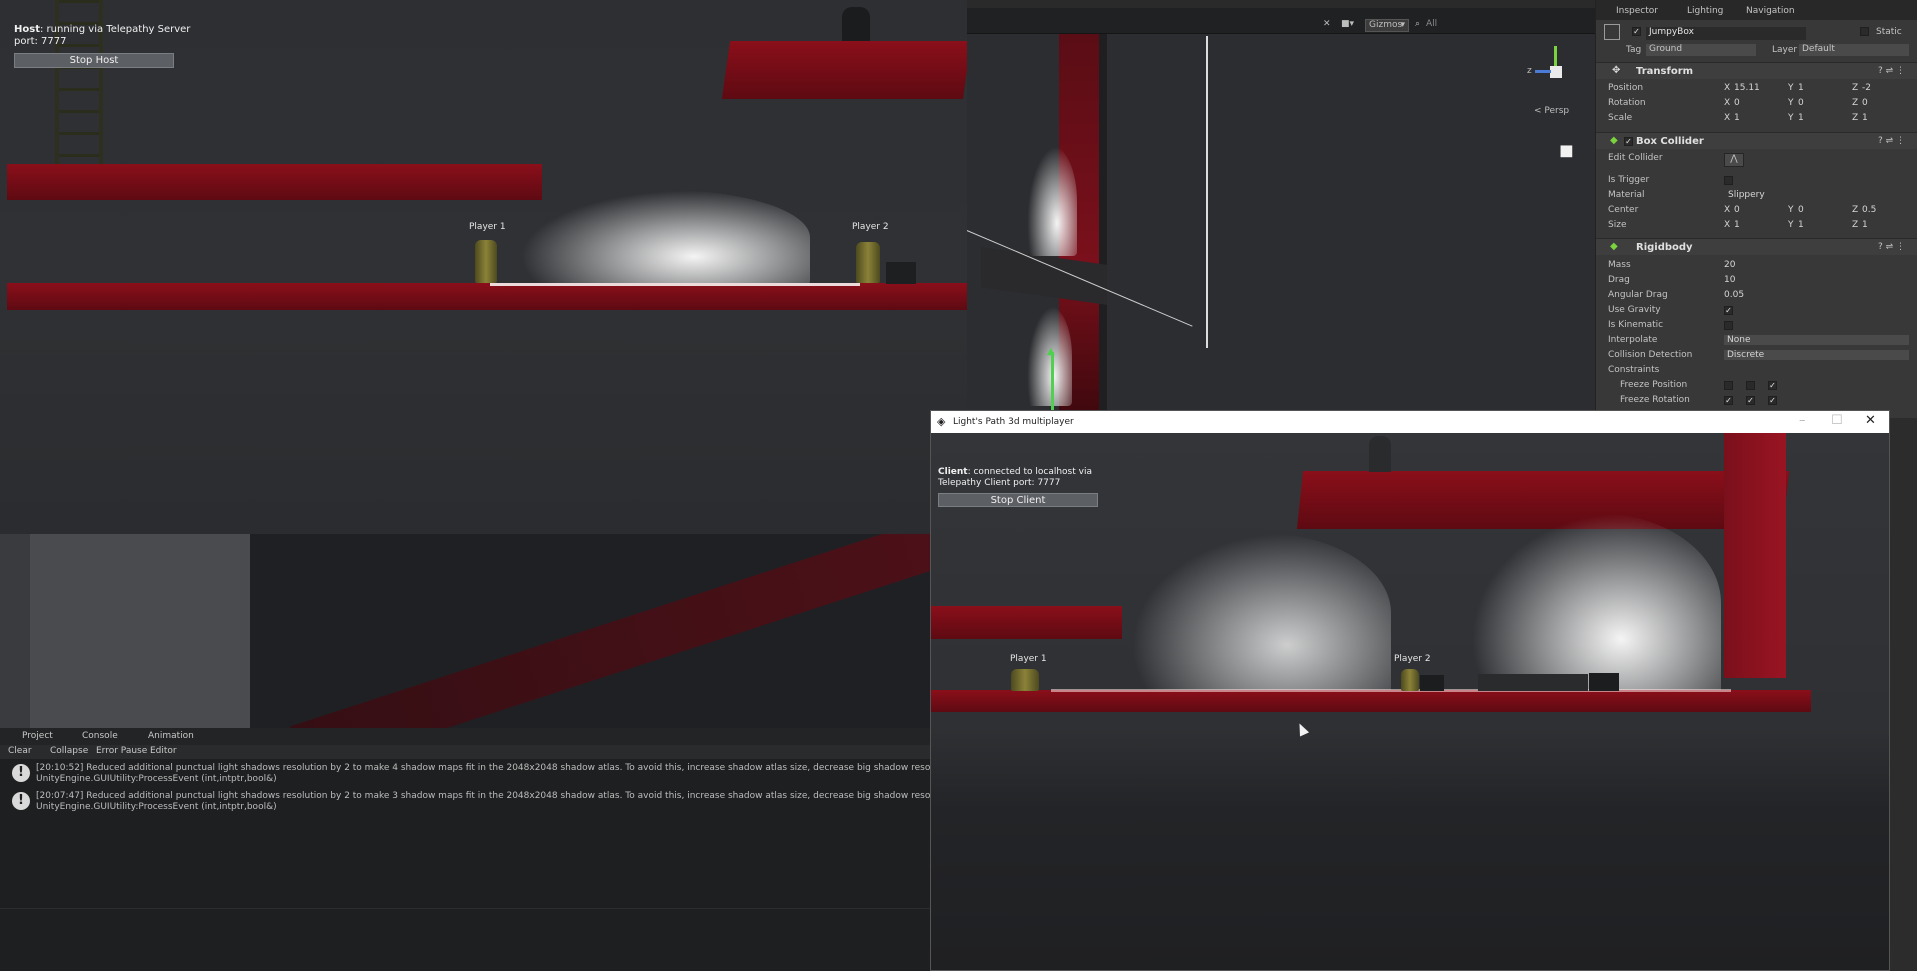 This screenshot has height=971, width=1917. What do you see at coordinates (1785, 50) in the screenshot?
I see `layer-label: Layer` at bounding box center [1785, 50].